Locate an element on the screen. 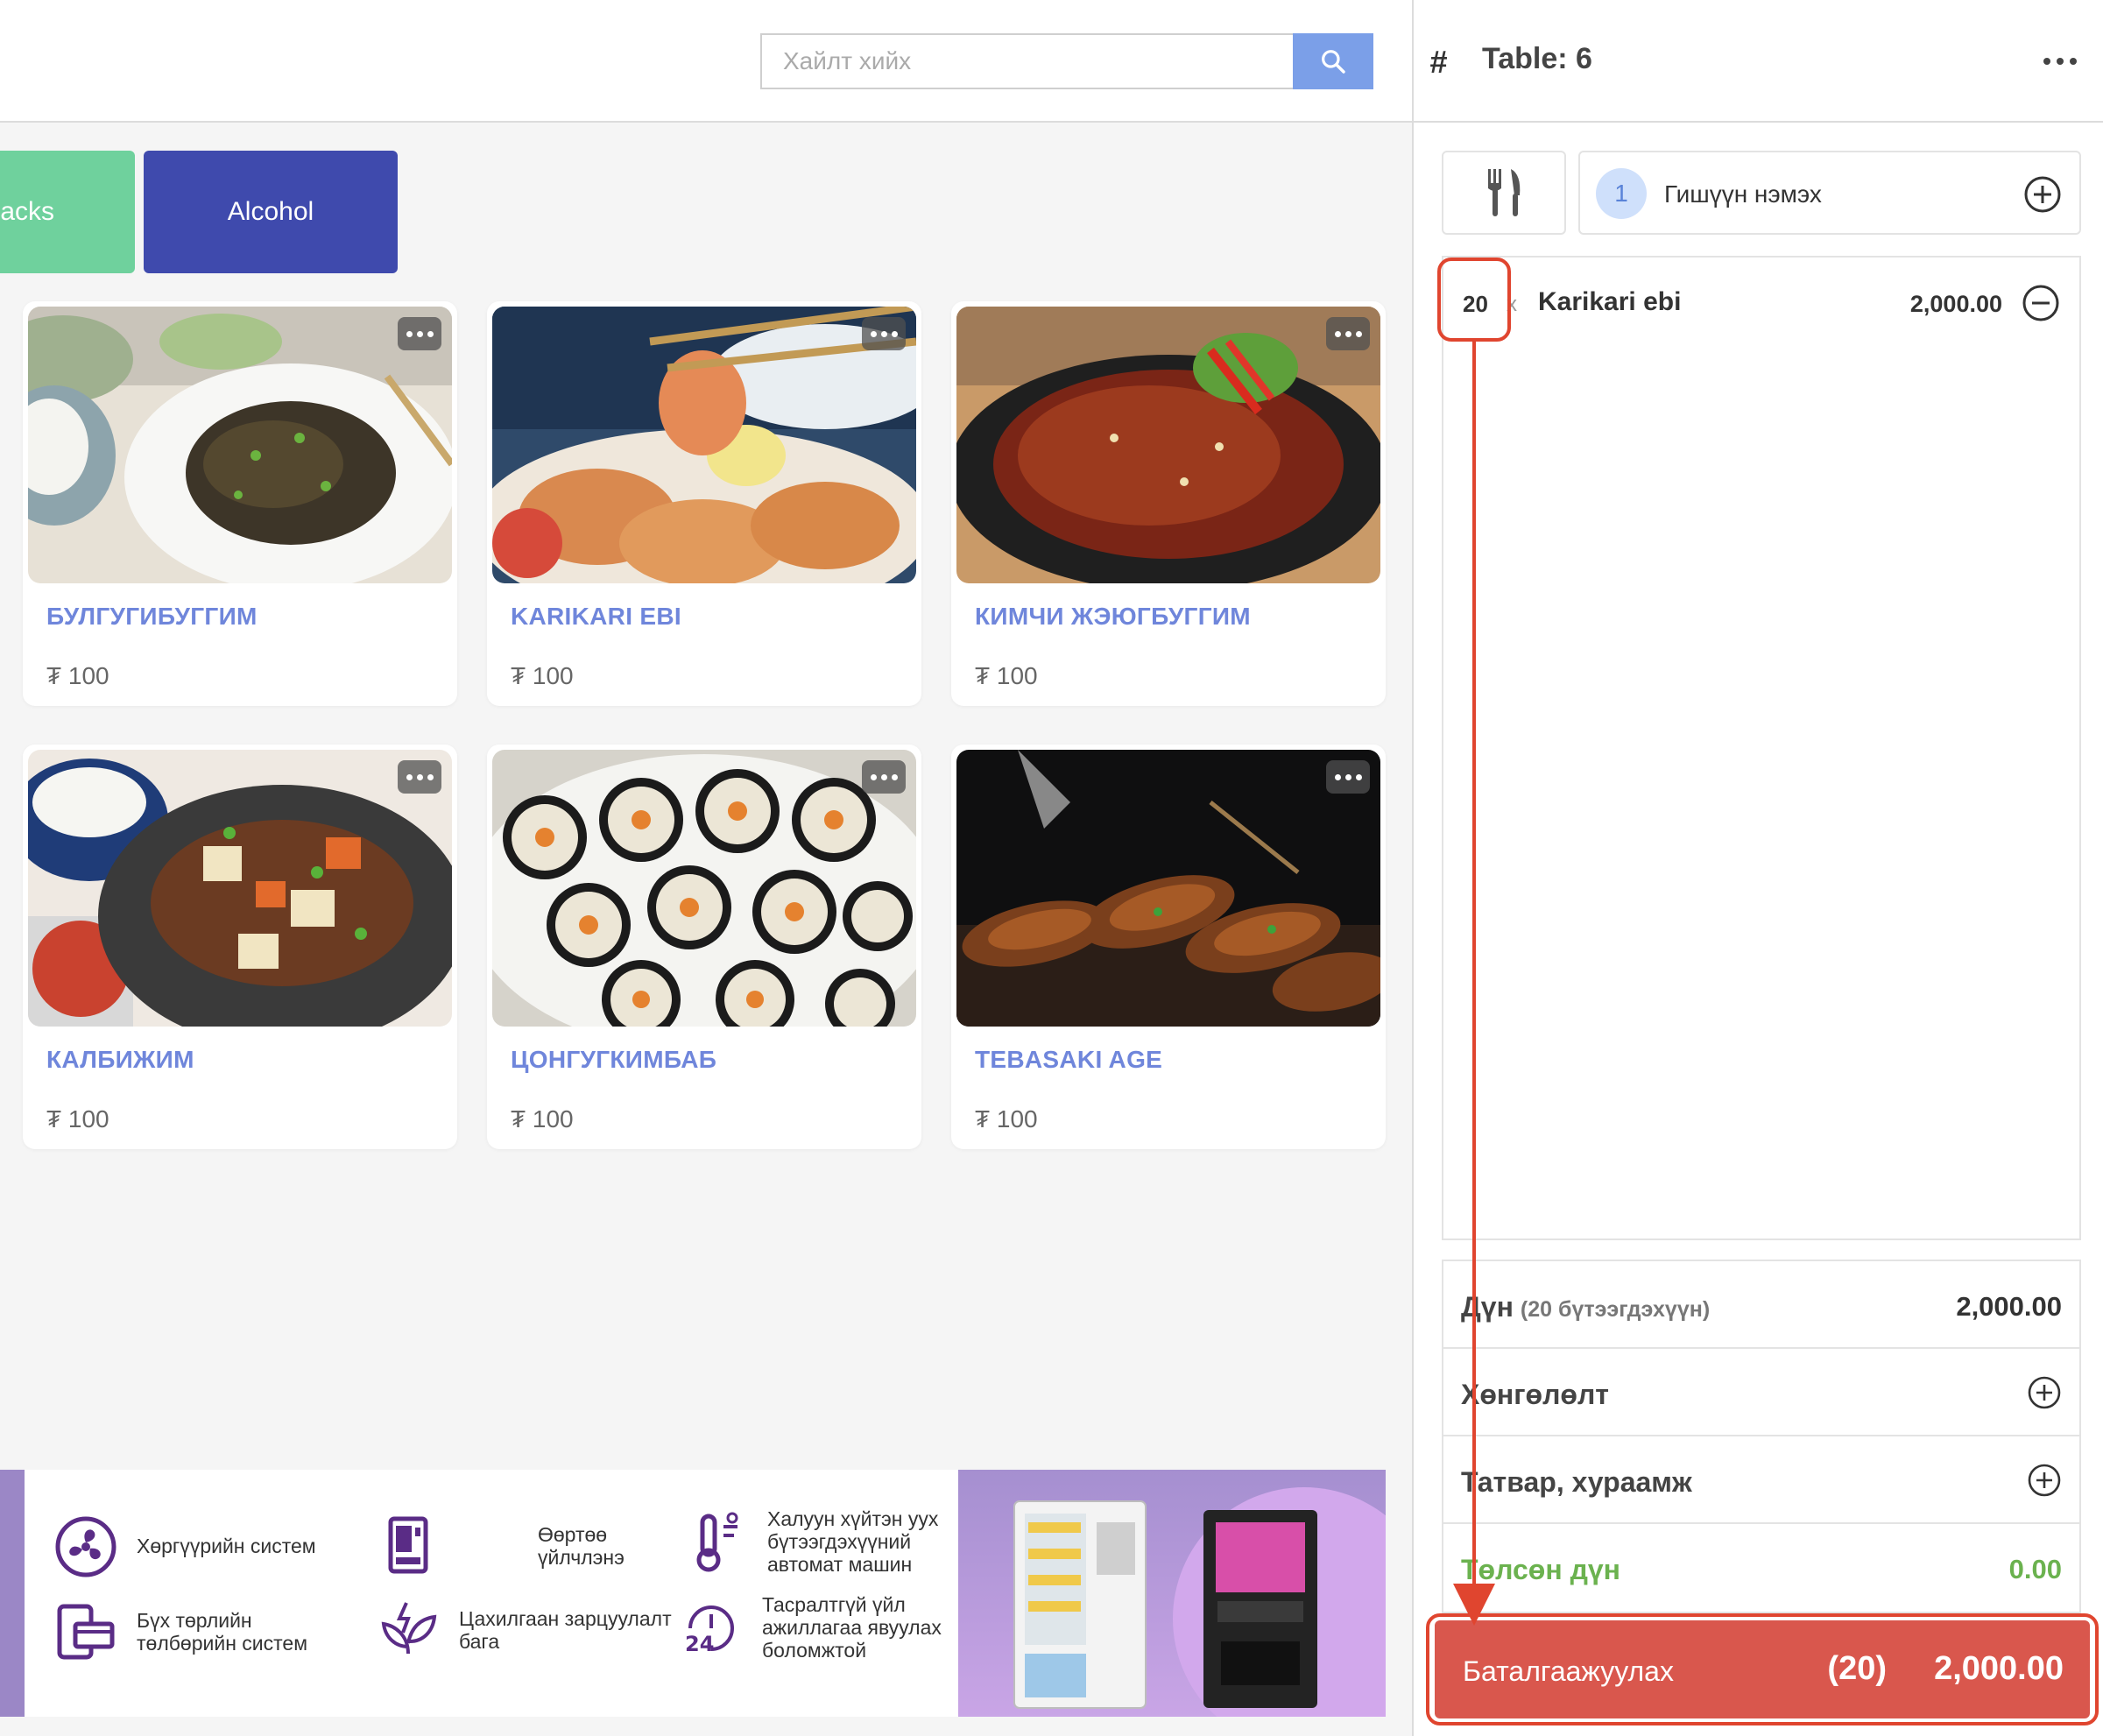 Image resolution: width=2103 pixels, height=1736 pixels. vending-machines-image is located at coordinates (1172, 1593).